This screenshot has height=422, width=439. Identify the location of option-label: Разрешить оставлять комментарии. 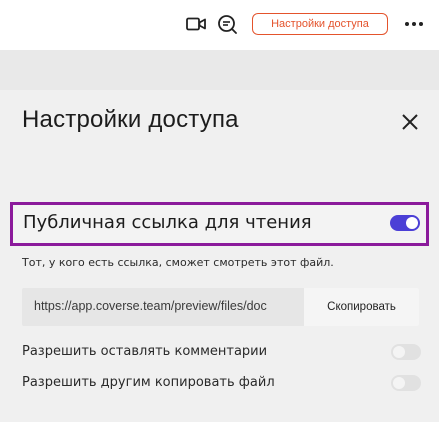
(145, 351).